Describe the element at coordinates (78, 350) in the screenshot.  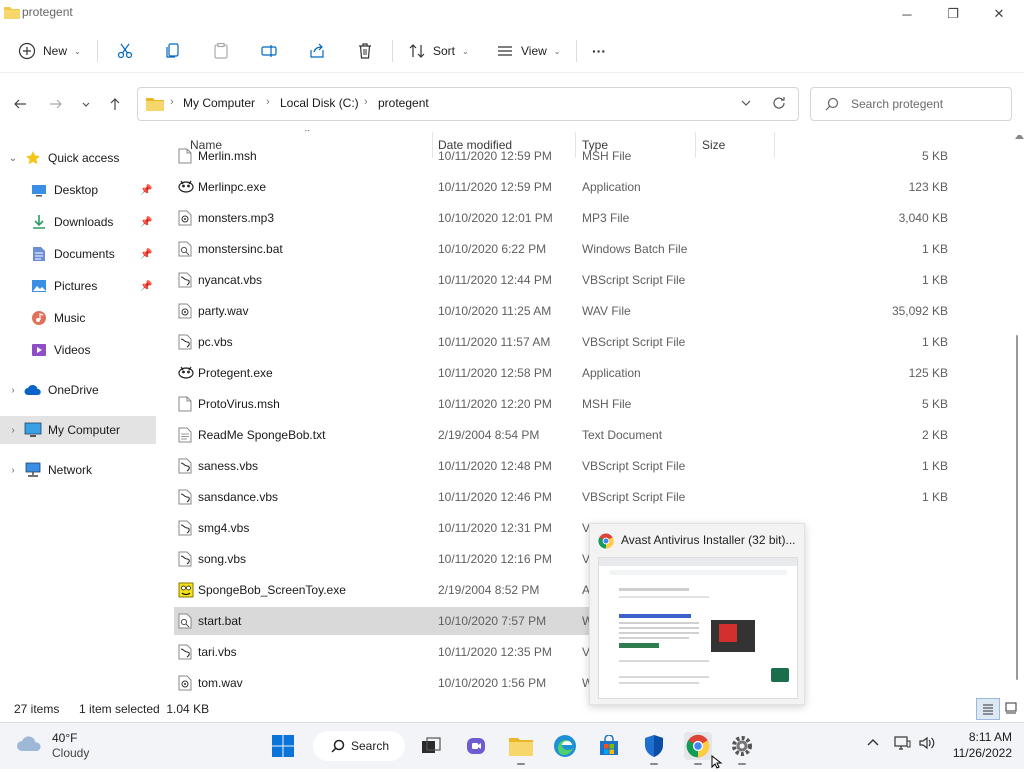
I see `nav-item-videos: Videos` at that location.